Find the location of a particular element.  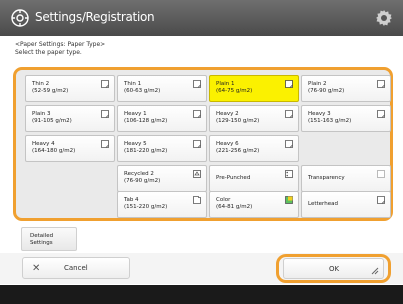

paper-type-name: Heavy 2 is located at coordinates (227, 114).